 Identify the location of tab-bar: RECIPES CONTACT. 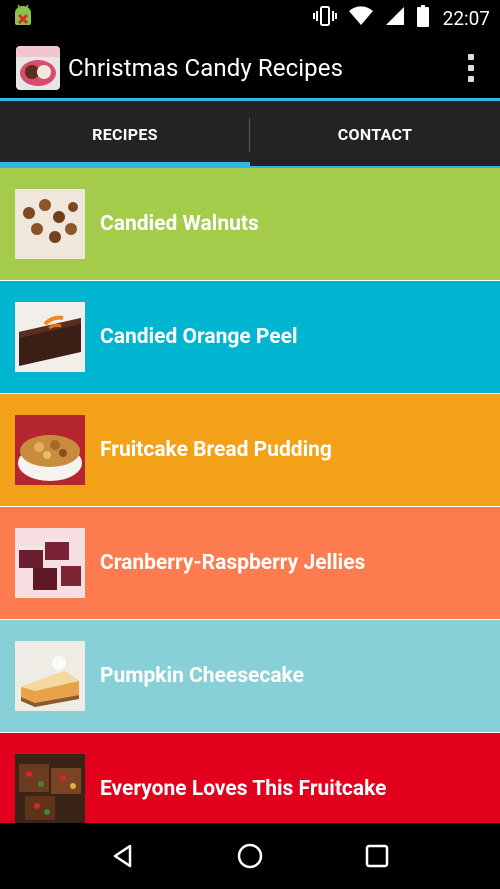
(250, 134).